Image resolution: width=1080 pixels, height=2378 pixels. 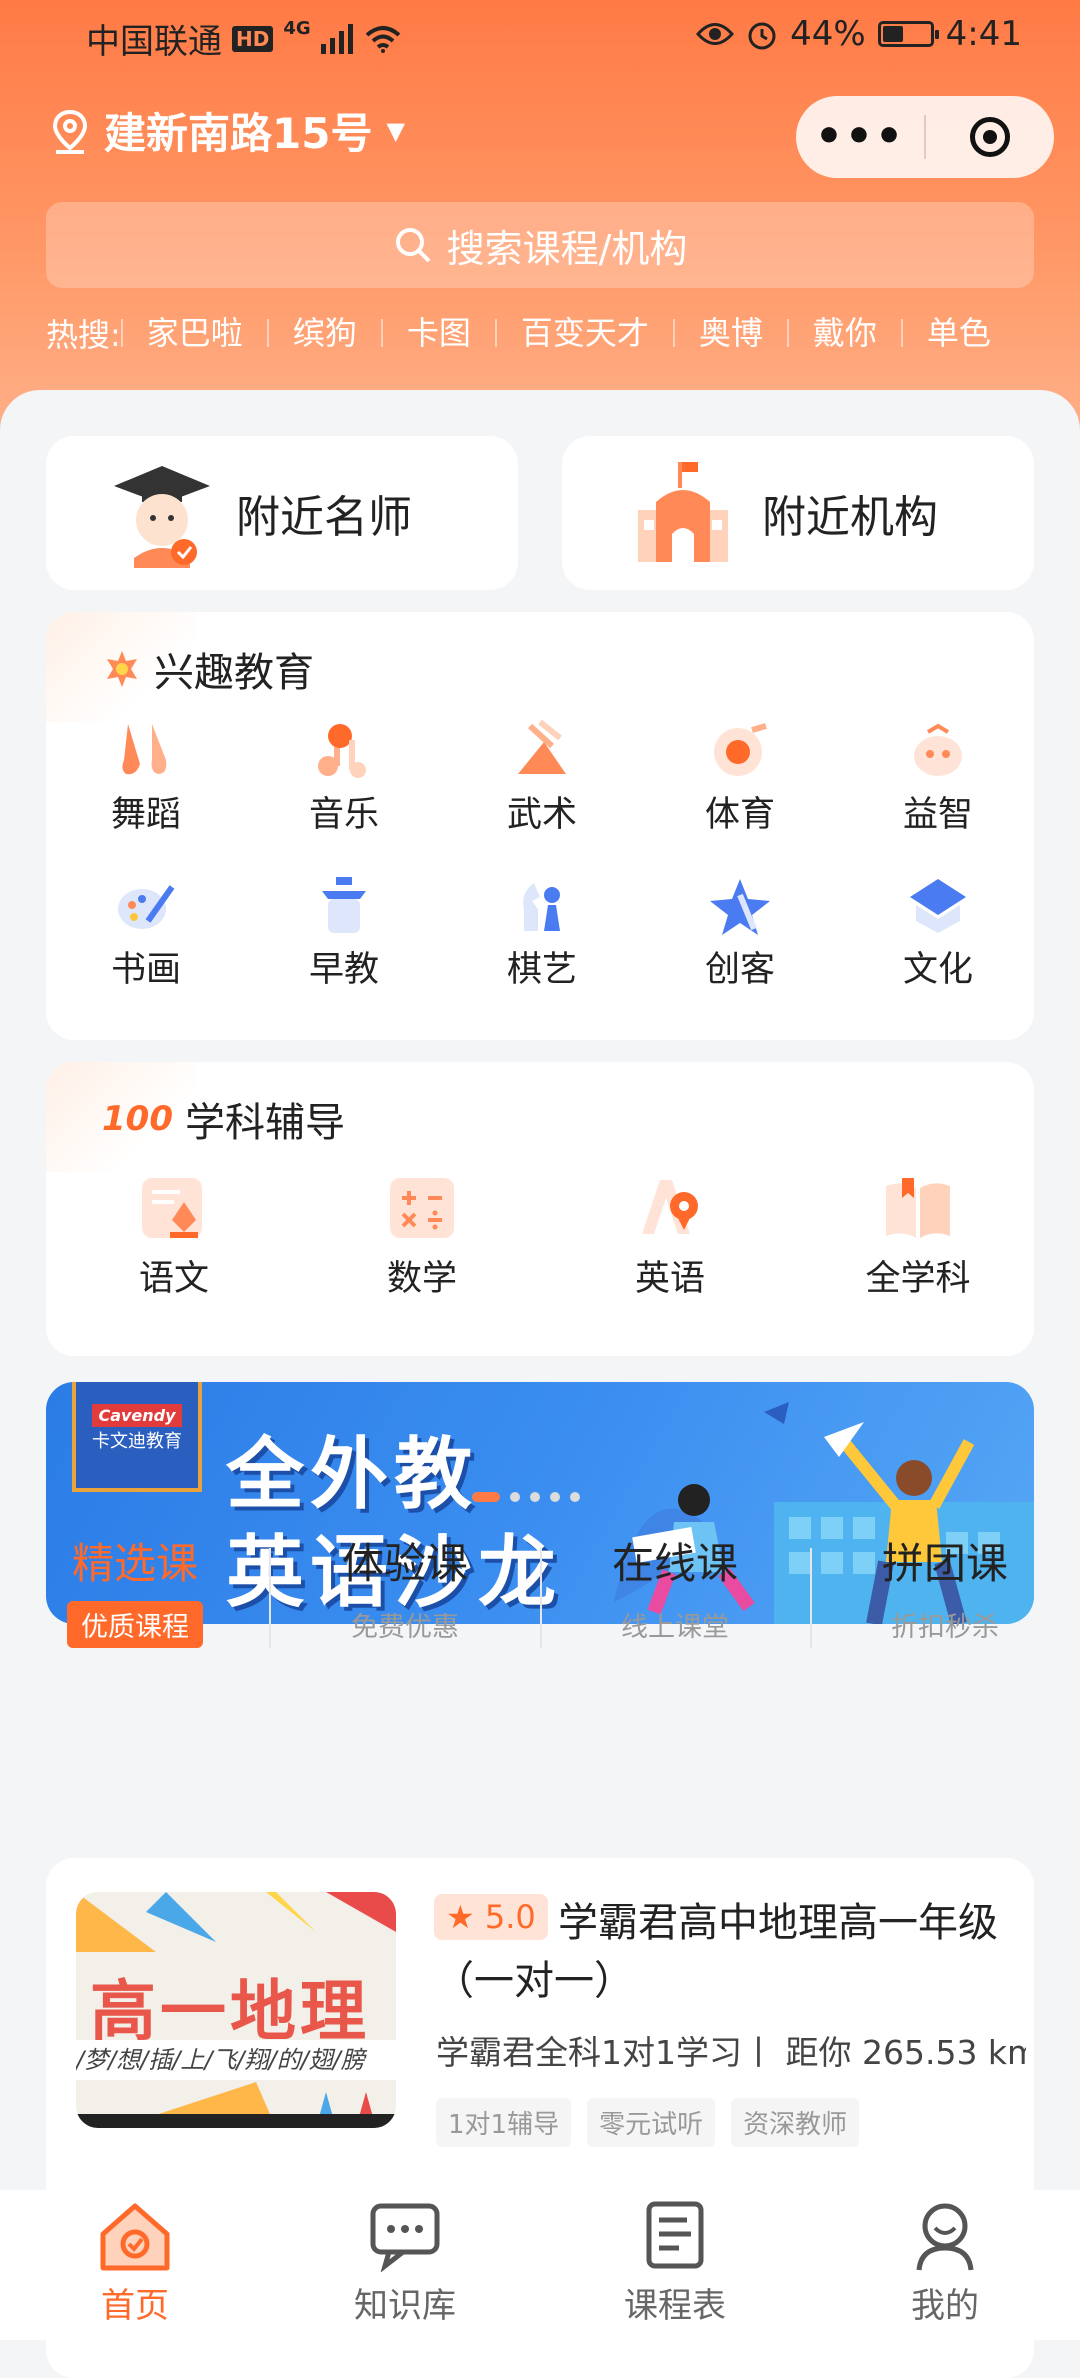 I want to click on close-miniprogram-button, so click(x=990, y=137).